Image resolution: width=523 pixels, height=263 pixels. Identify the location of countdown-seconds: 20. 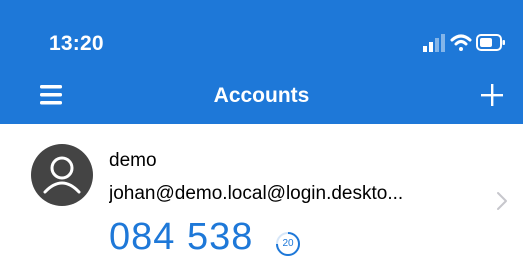
(288, 243).